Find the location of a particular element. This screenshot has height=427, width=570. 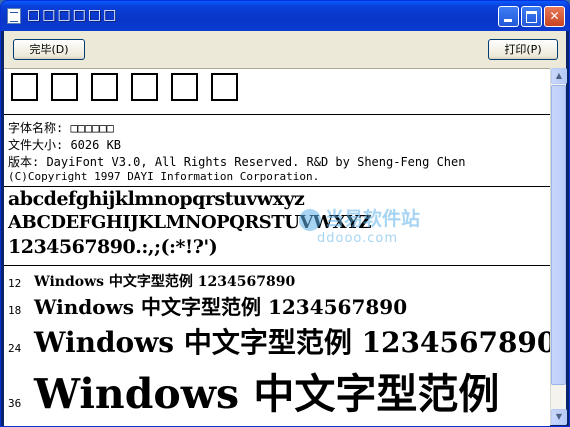

maximize-icon is located at coordinates (531, 17).